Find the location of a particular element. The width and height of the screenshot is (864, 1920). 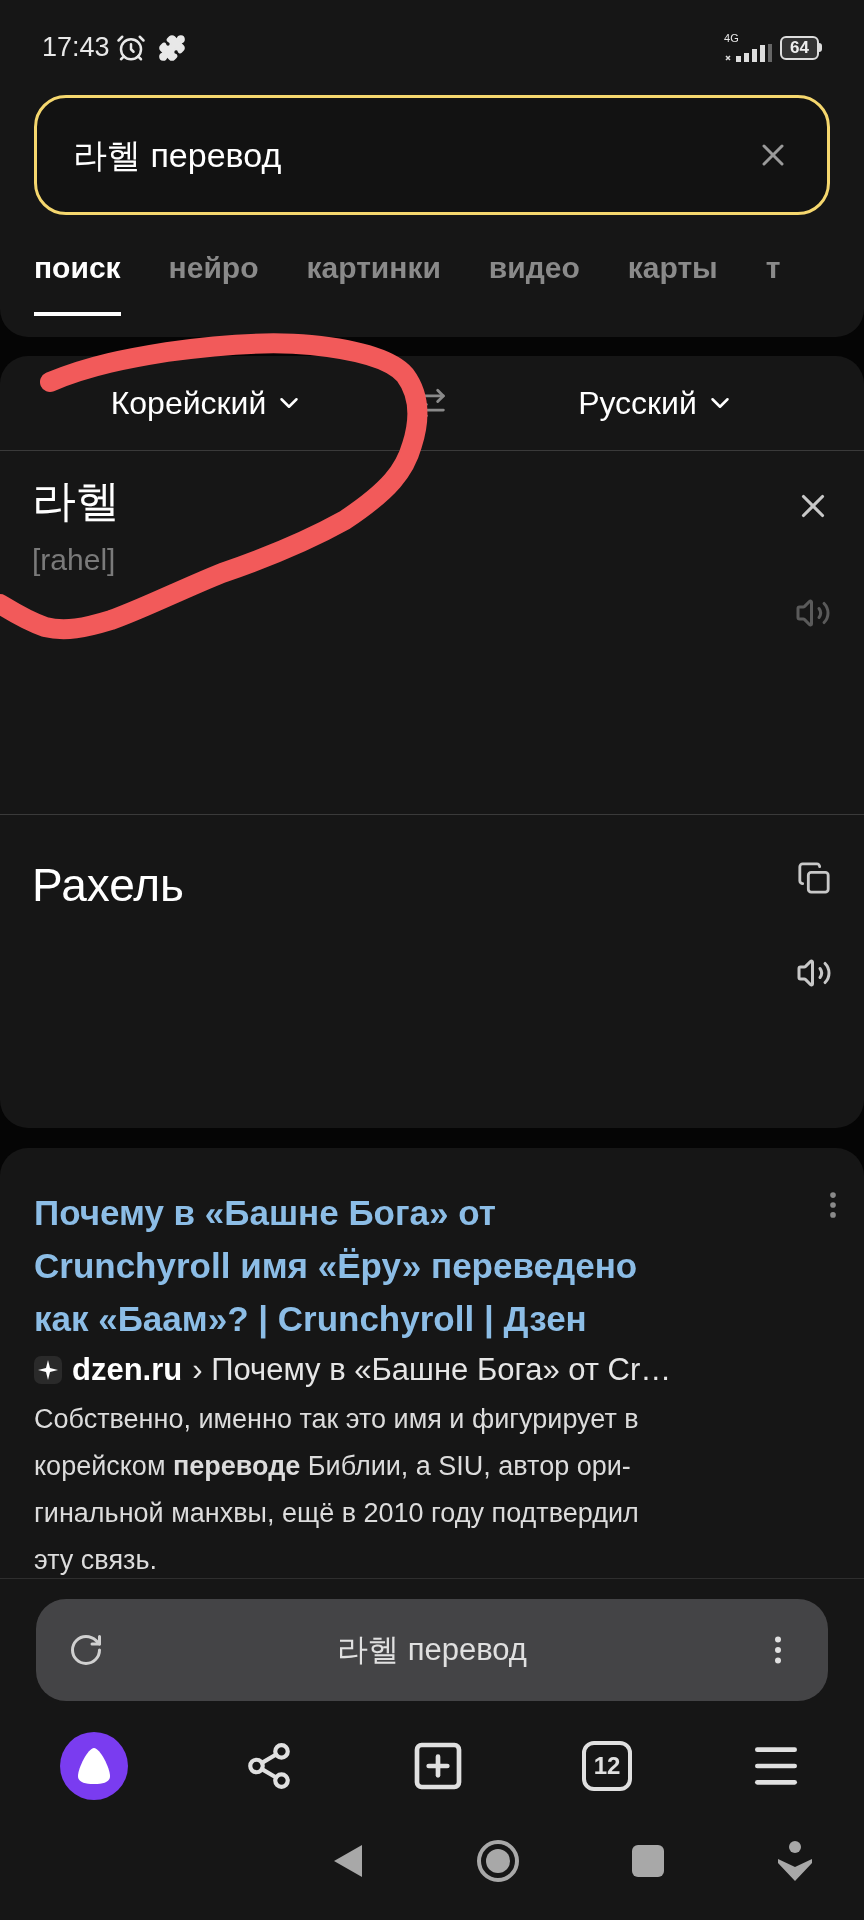

result-site: dzen.ru is located at coordinates (127, 1370).